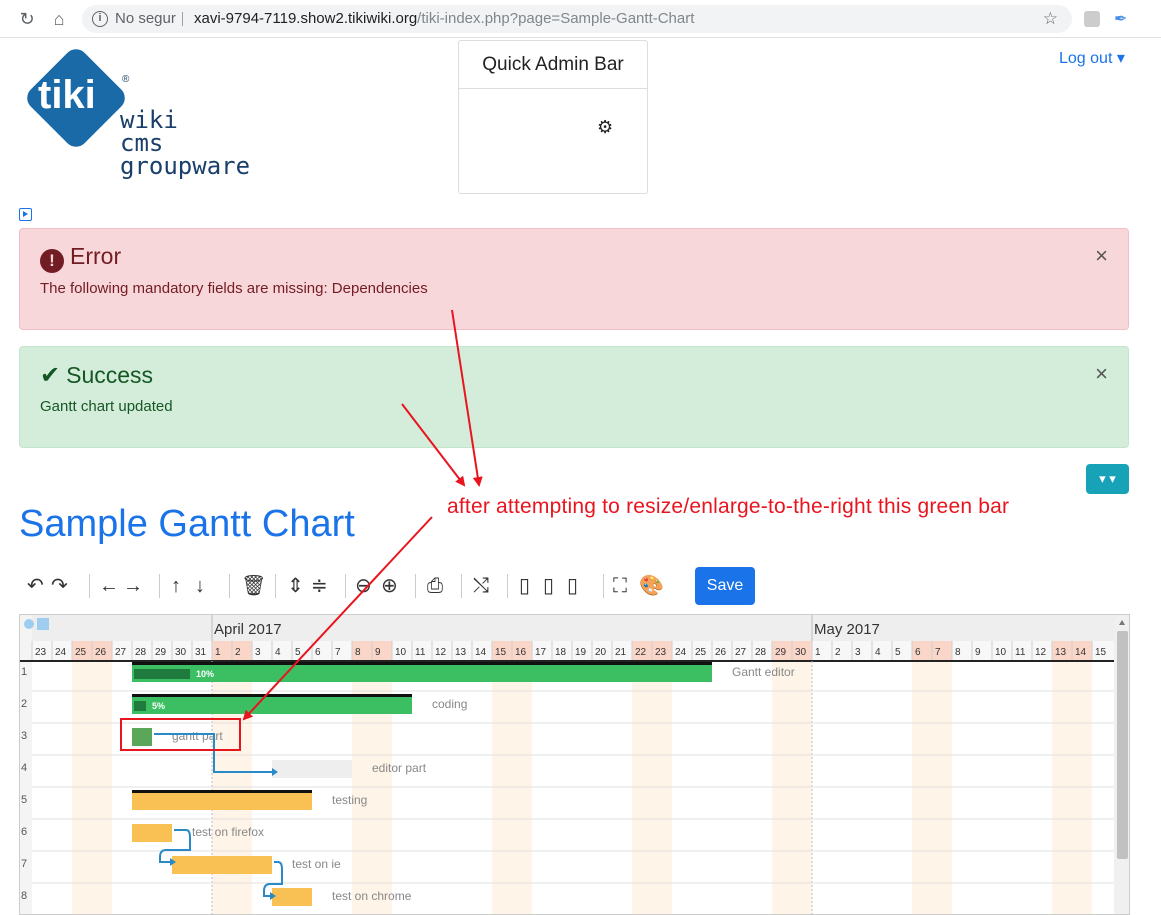  Describe the element at coordinates (121, 652) in the screenshot. I see `day-label: 27` at that location.